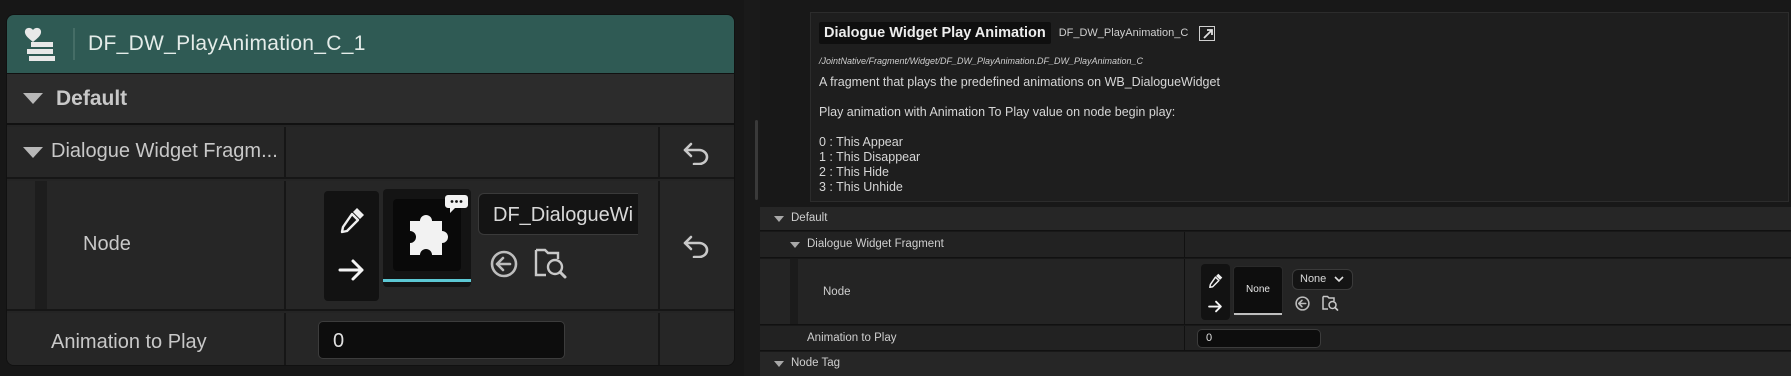  I want to click on node-combo-box: DF_DialogueWi, so click(558, 214).